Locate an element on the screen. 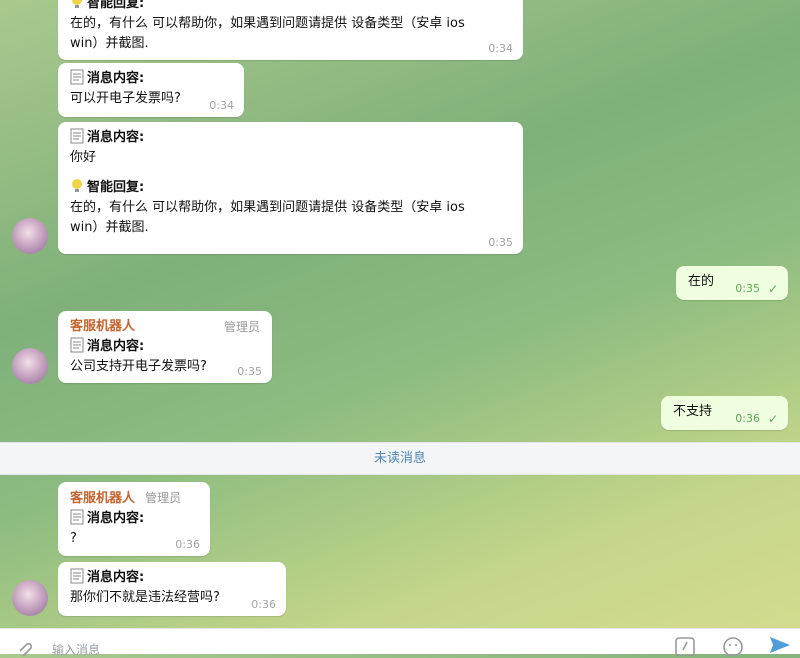 This screenshot has height=658, width=800. message-bubble-outgoing: 不支持 0:36 ✓ is located at coordinates (724, 413).